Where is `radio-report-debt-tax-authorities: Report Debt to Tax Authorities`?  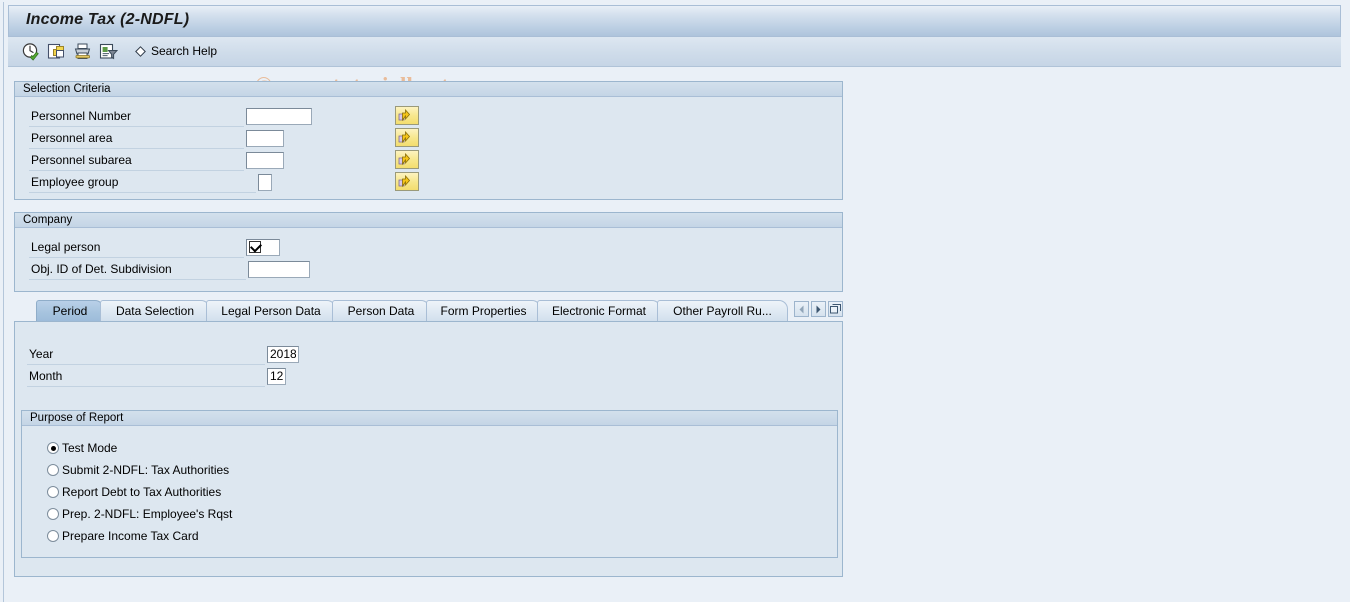
radio-report-debt-tax-authorities: Report Debt to Tax Authorities is located at coordinates (134, 492).